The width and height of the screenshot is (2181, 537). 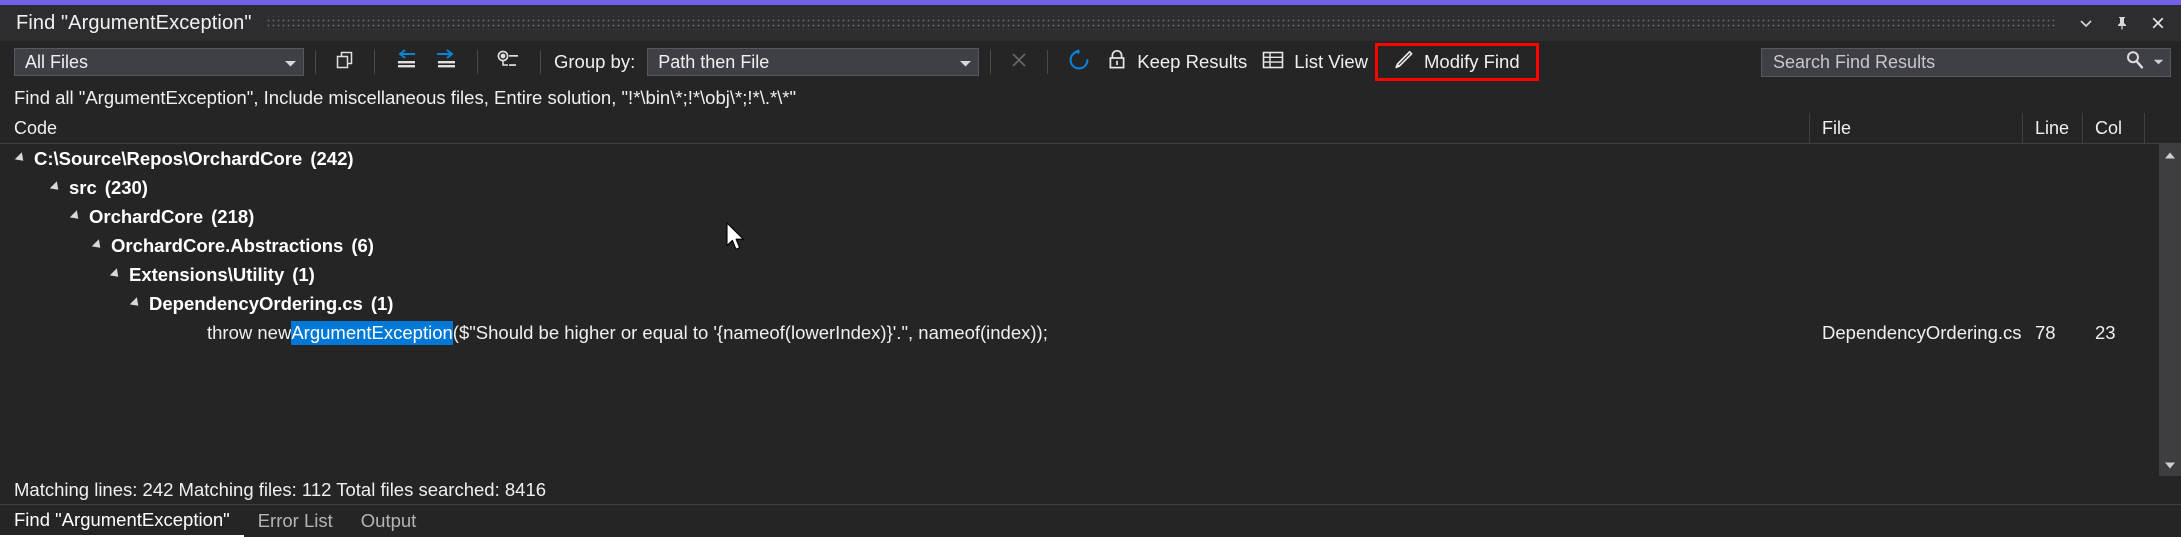 I want to click on list-view-button: List View, so click(x=1314, y=62).